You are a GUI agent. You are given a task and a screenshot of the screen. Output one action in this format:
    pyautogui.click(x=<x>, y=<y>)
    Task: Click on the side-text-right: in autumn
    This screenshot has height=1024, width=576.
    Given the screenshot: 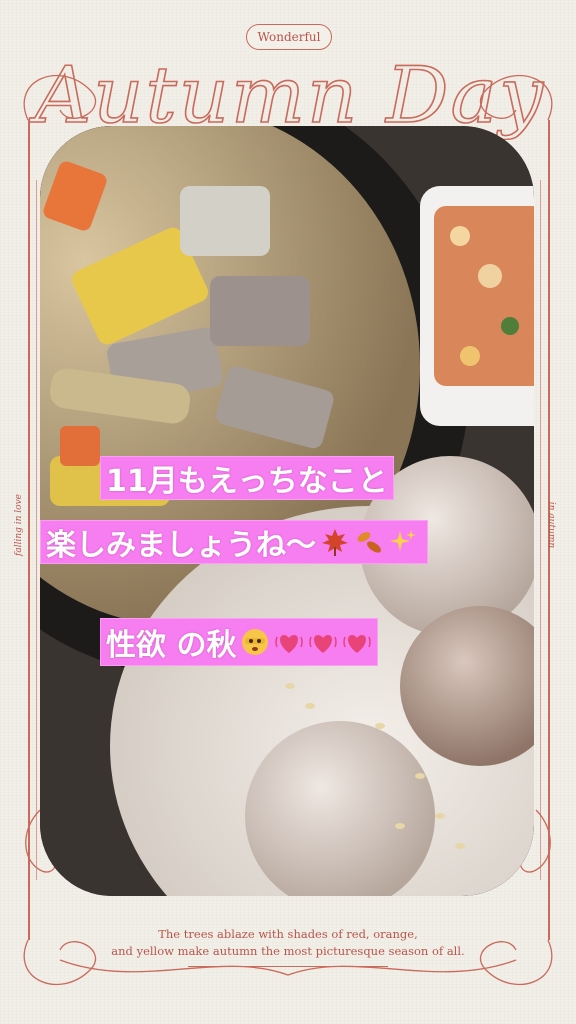 What is the action you would take?
    pyautogui.click(x=551, y=525)
    